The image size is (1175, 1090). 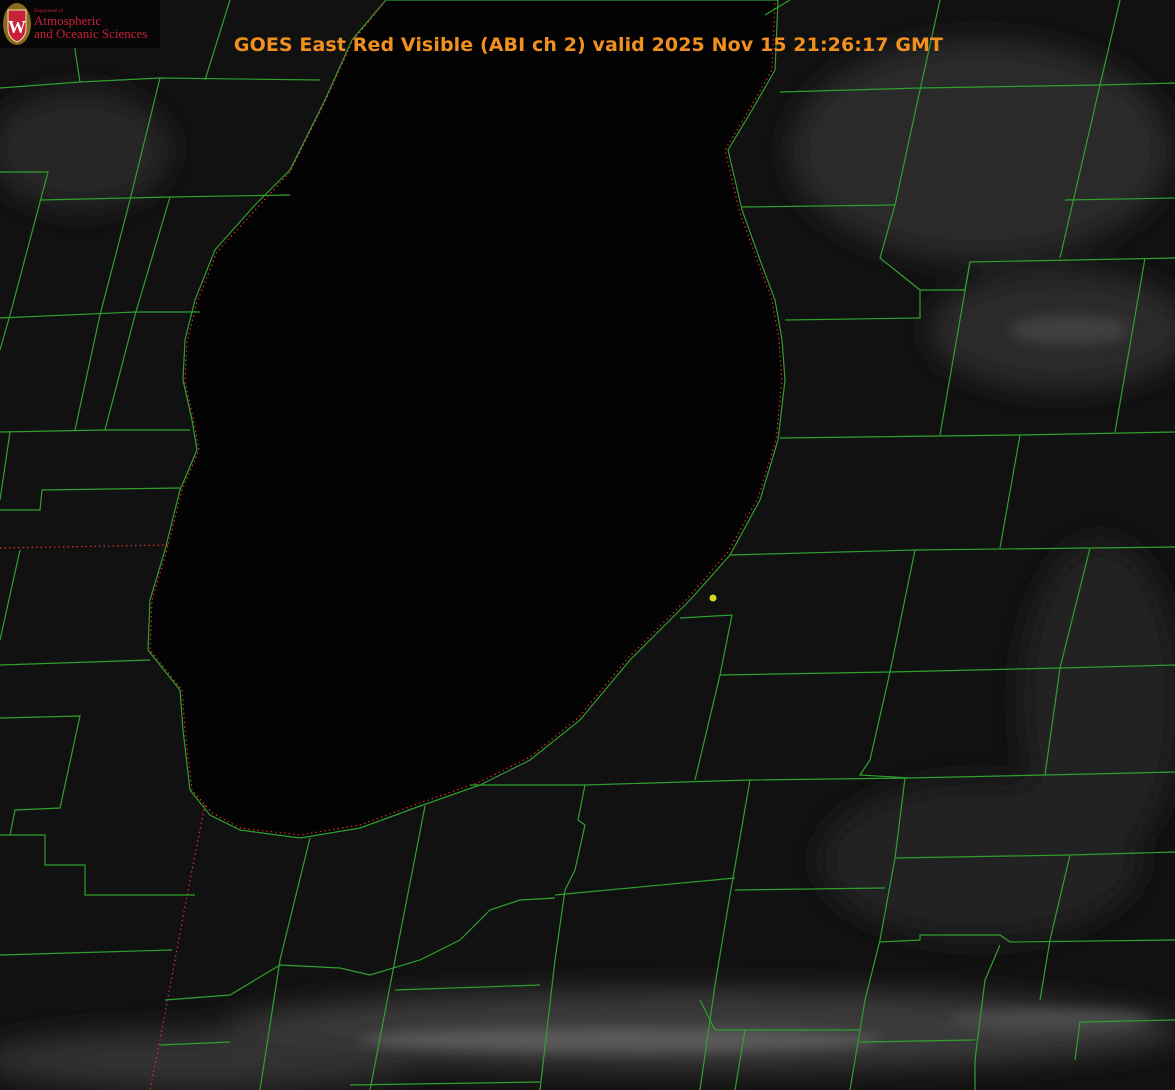 I want to click on station-marker, so click(x=713, y=598).